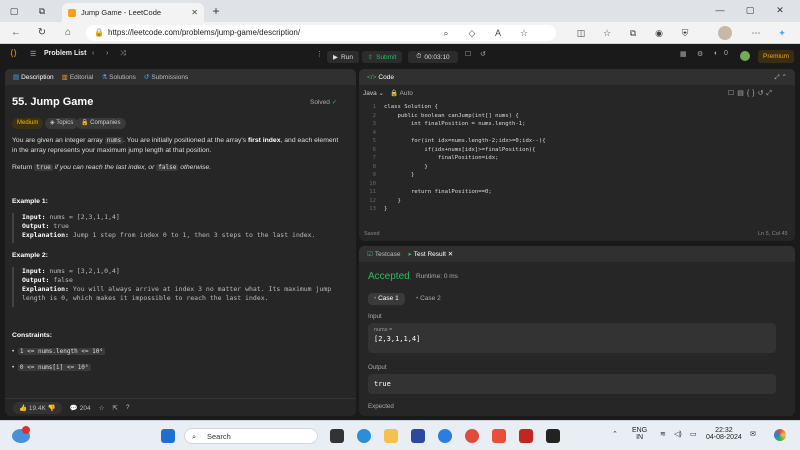 The height and width of the screenshot is (450, 800). Describe the element at coordinates (374, 132) in the screenshot. I see `line-number: 4` at that location.